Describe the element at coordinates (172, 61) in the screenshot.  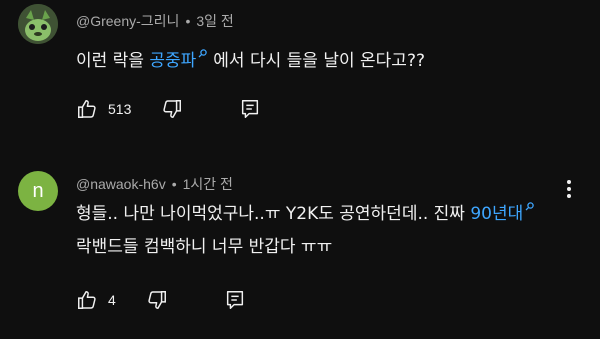
I see `search-link-label: 공중파` at that location.